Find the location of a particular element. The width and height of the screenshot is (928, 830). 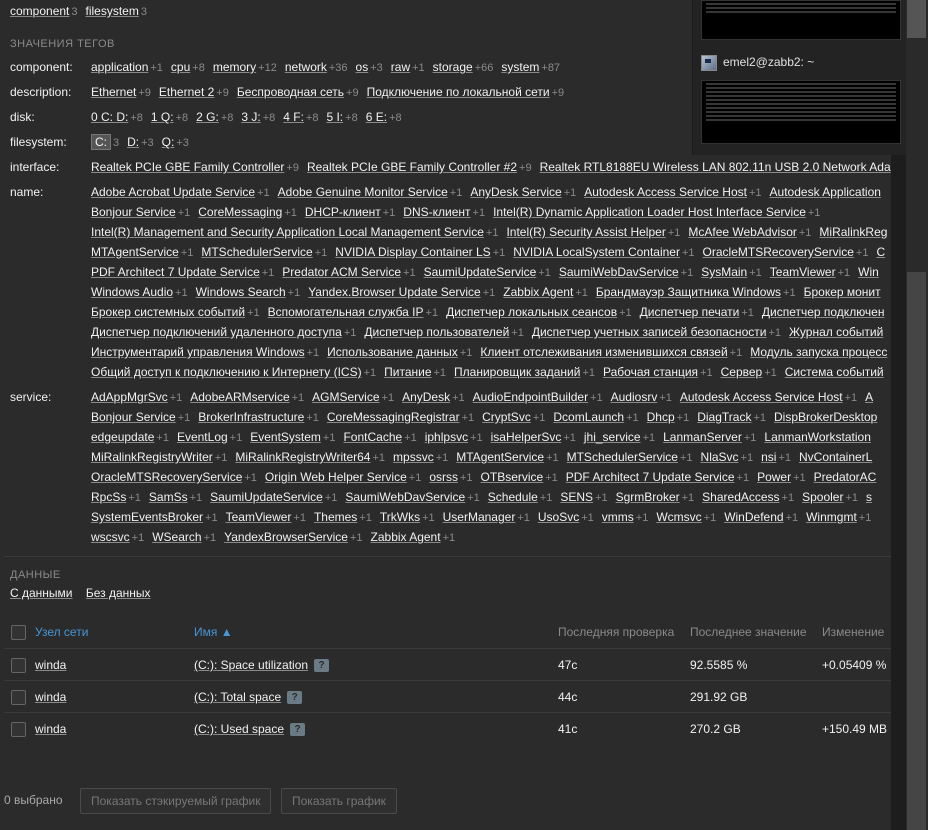

tag-value-link: FontCache is located at coordinates (372, 437).